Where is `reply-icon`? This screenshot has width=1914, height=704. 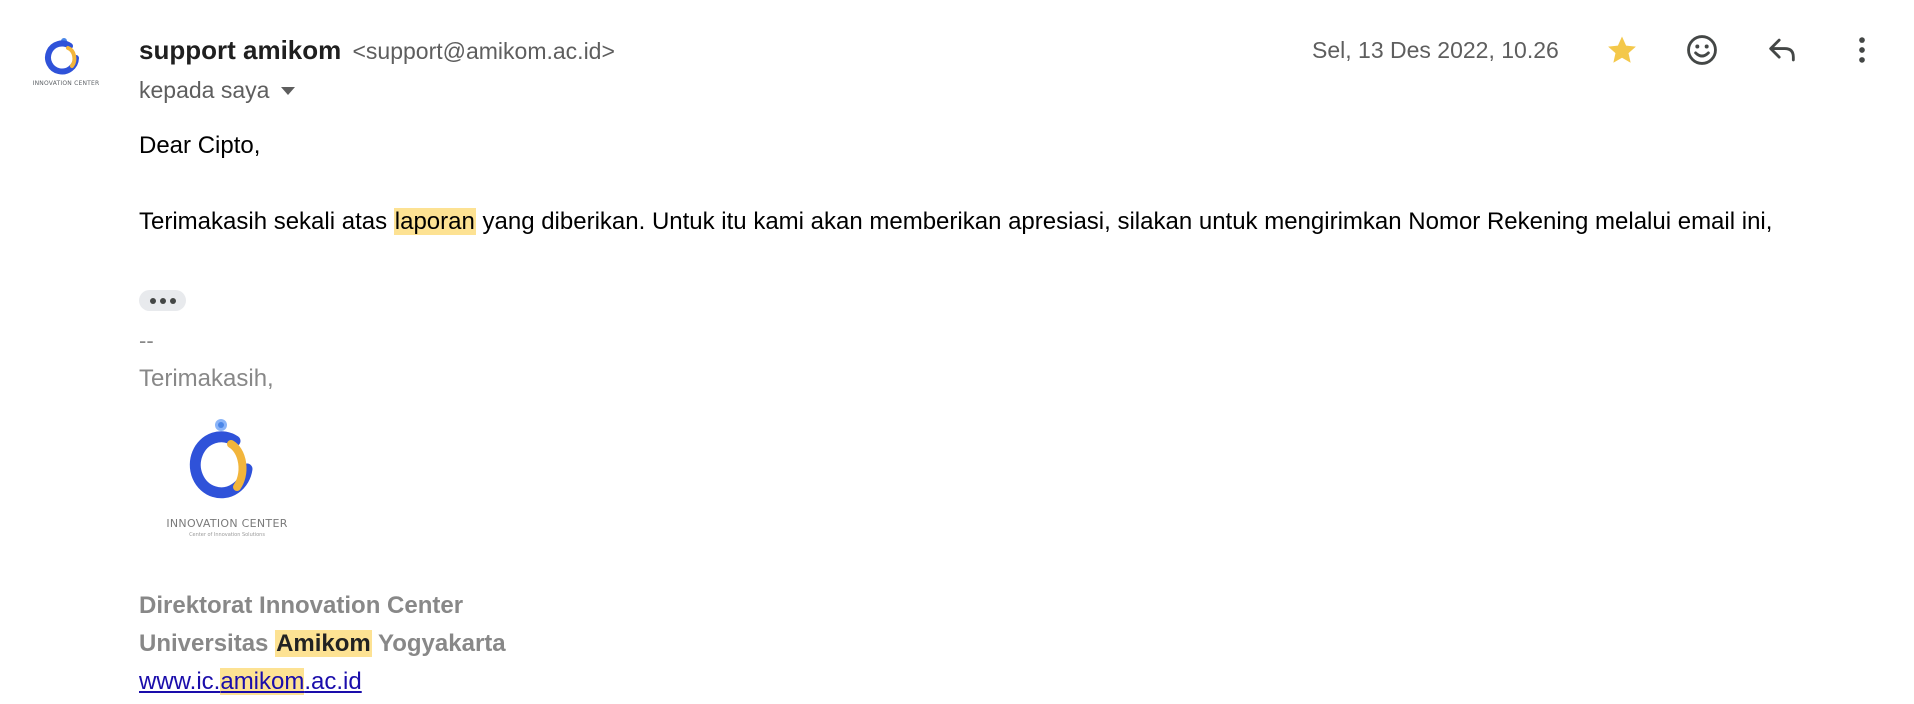 reply-icon is located at coordinates (1782, 50).